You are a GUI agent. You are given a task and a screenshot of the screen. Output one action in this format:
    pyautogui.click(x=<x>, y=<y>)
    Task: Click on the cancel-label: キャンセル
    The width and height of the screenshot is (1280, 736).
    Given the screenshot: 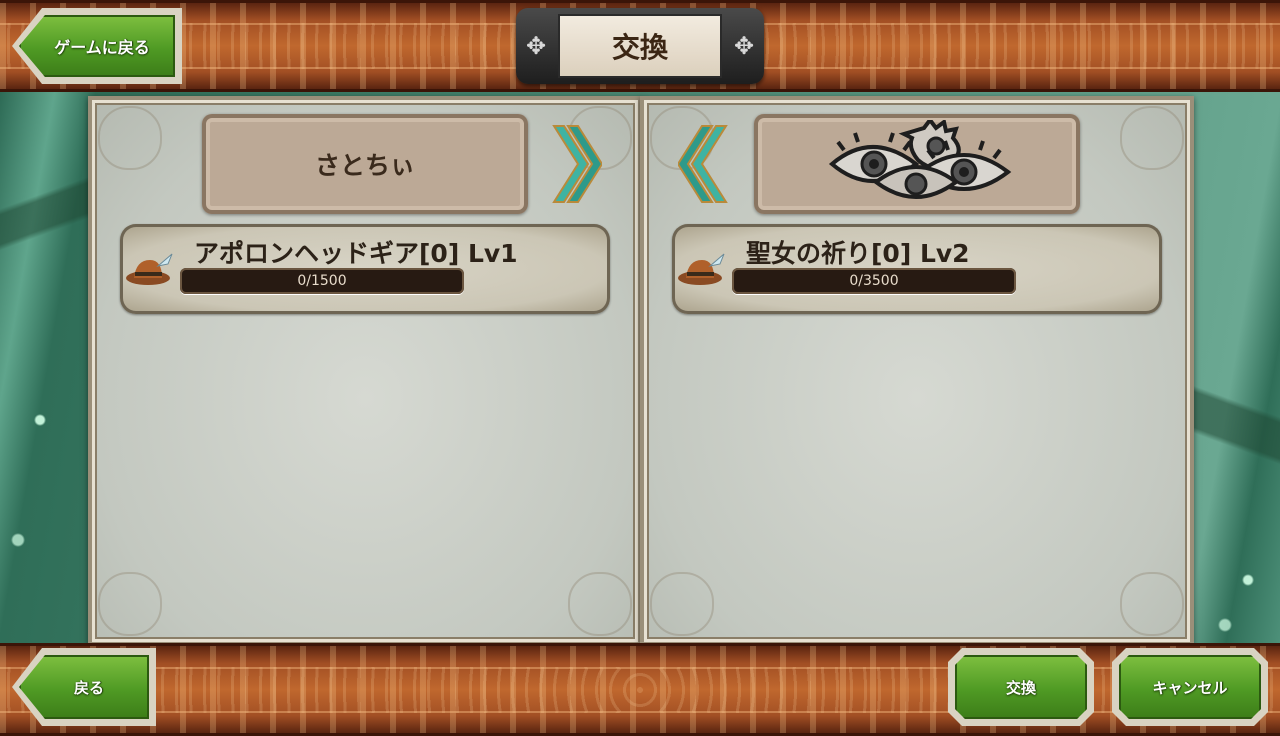 What is the action you would take?
    pyautogui.click(x=1190, y=687)
    